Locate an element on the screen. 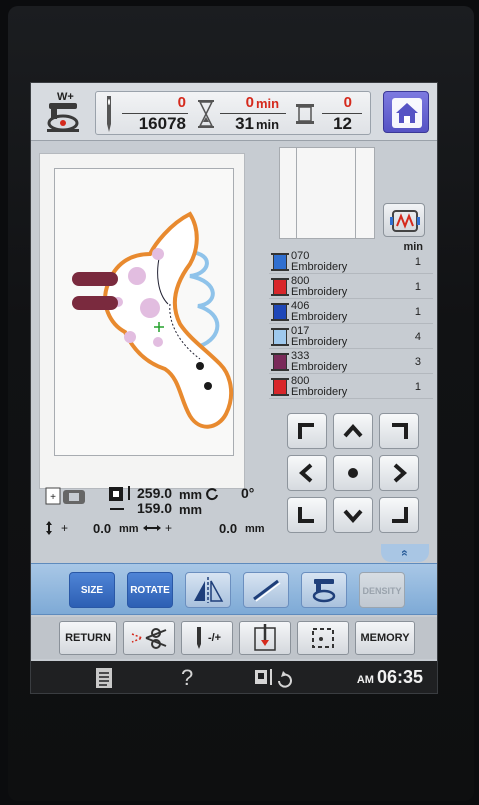 The width and height of the screenshot is (479, 805). center-dot-icon is located at coordinates (353, 473).